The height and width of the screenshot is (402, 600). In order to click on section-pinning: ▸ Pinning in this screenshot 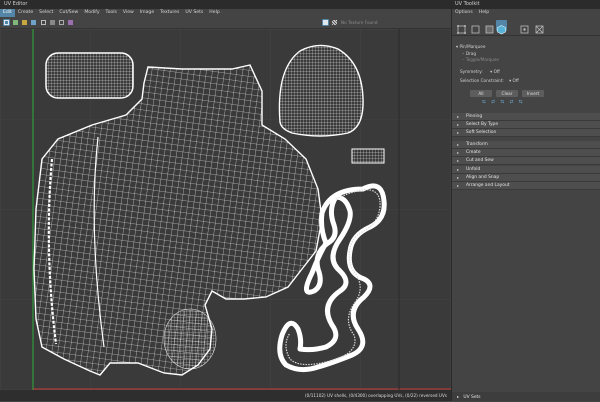, I will do `click(526, 117)`.